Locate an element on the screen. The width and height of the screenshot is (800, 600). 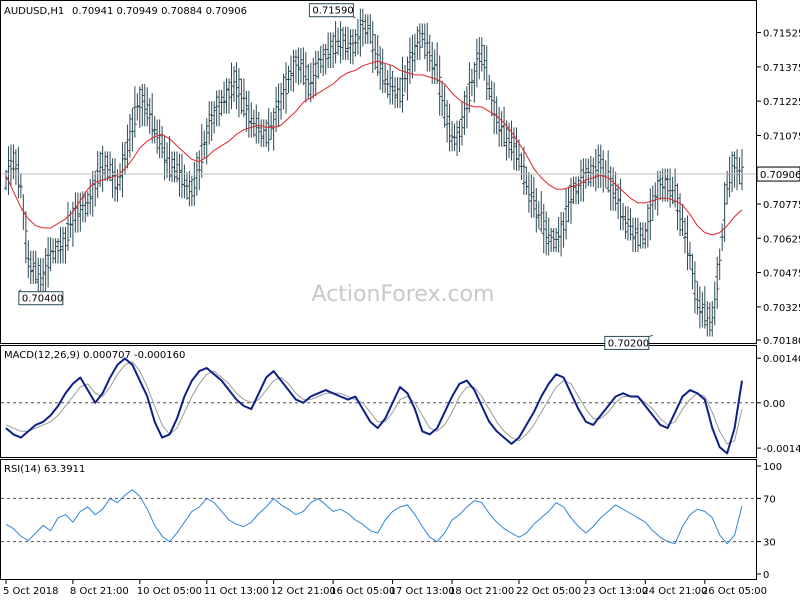
price-y-tick-label: 0.70625 is located at coordinates (781, 239).